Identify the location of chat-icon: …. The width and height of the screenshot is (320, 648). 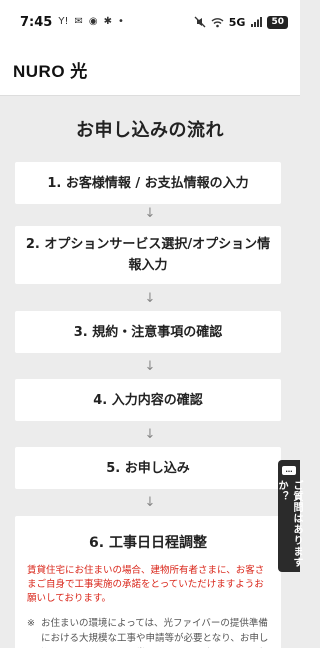
(289, 471).